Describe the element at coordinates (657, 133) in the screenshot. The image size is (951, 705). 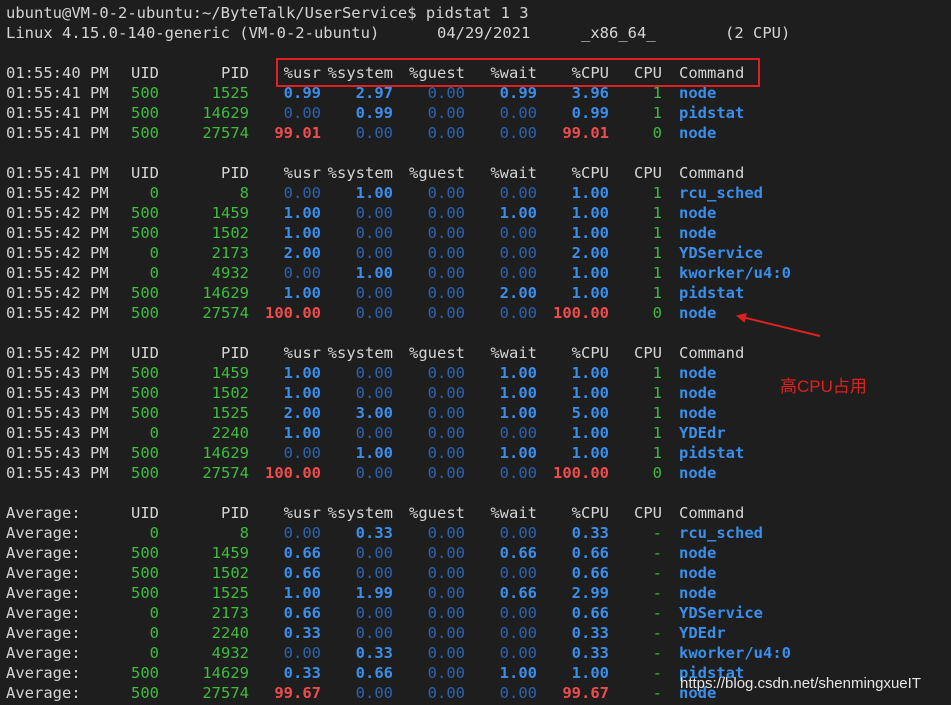
I see `cell-cpu: 0` at that location.